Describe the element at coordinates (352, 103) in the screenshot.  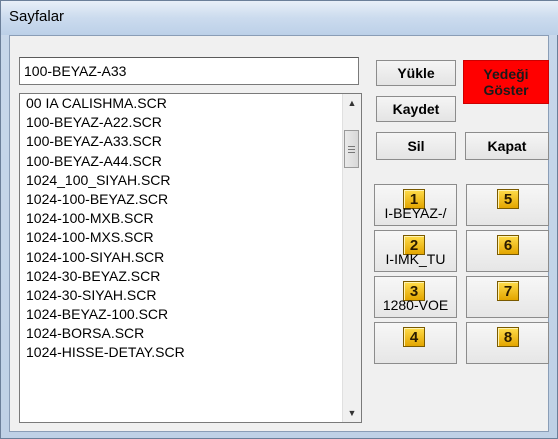
I see `scroll-up-arrow-icon: ▲` at that location.